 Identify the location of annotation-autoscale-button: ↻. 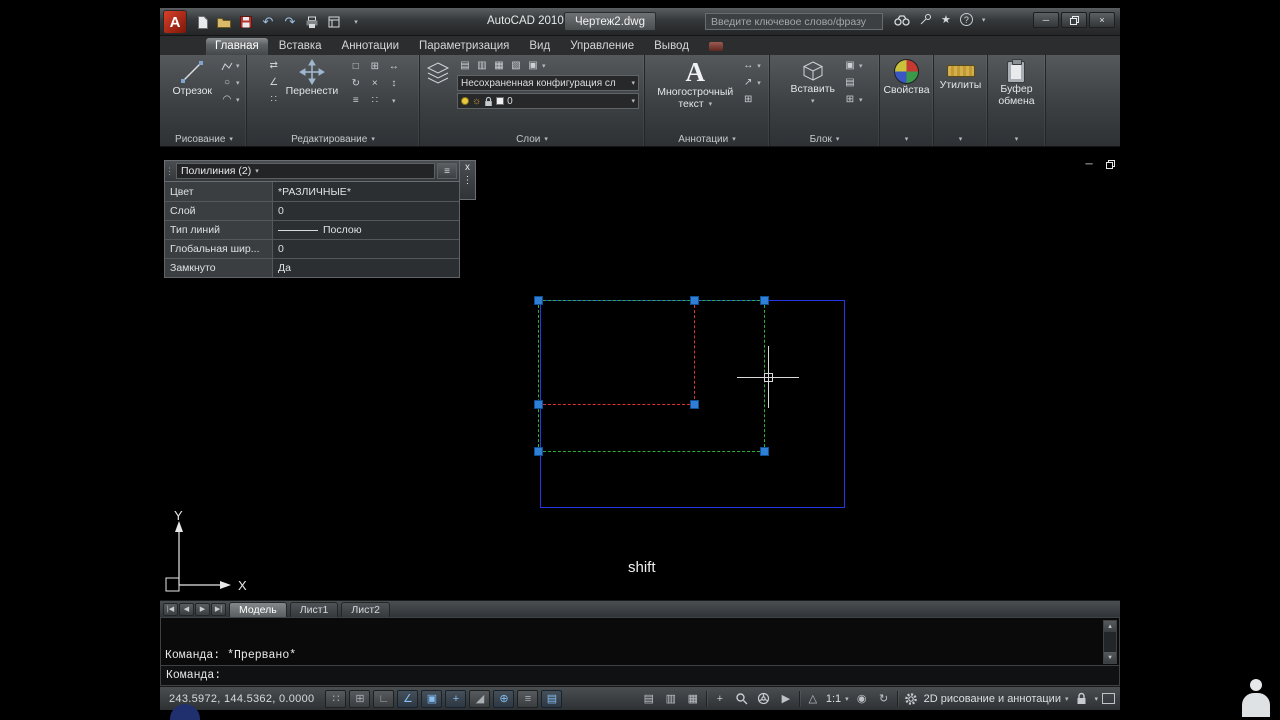
(884, 698).